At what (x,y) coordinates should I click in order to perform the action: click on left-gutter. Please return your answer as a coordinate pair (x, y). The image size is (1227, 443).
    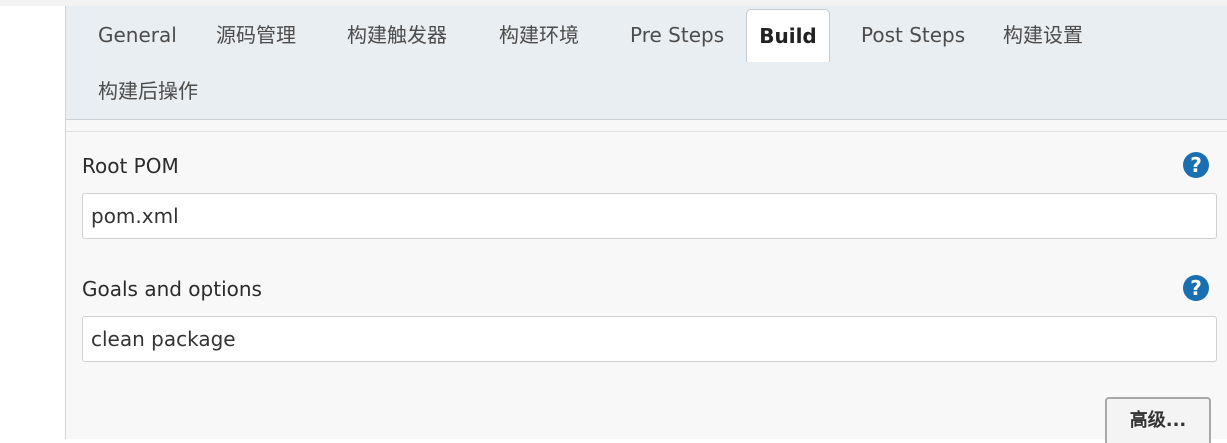
    Looking at the image, I should click on (32, 222).